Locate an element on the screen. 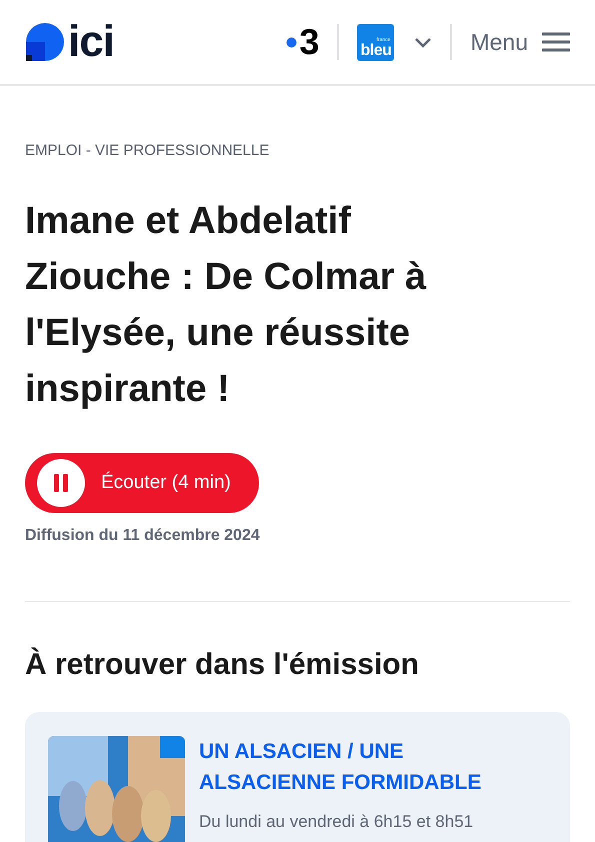 This screenshot has height=842, width=595. channel-logo: 3 is located at coordinates (309, 42).